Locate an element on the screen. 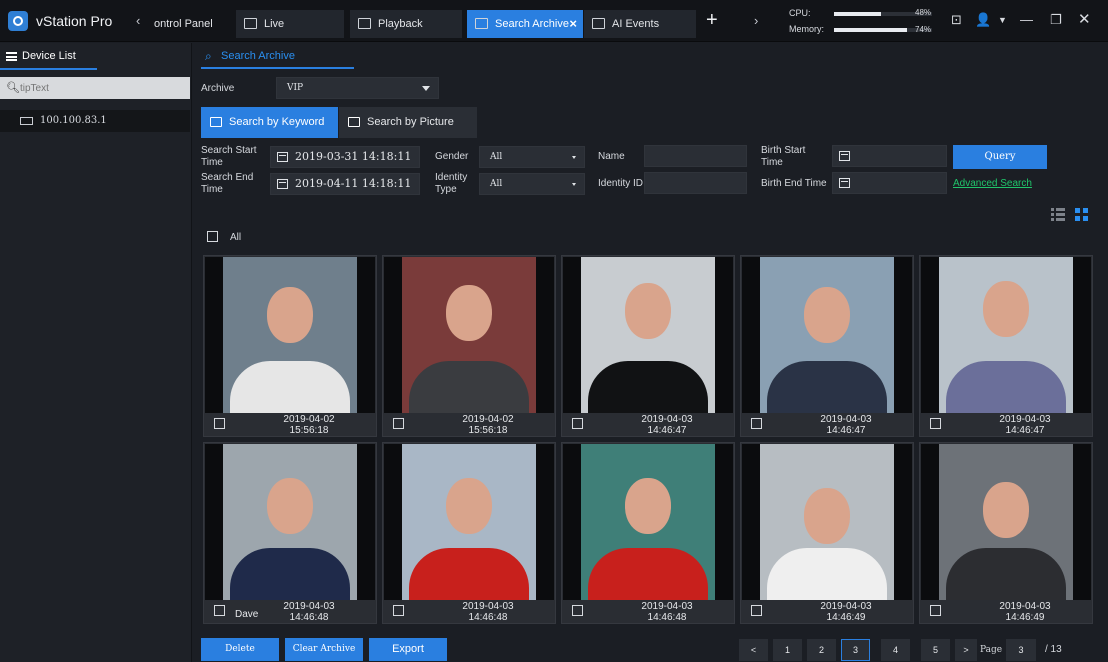 The image size is (1108, 662). page-button: 4 is located at coordinates (895, 650).